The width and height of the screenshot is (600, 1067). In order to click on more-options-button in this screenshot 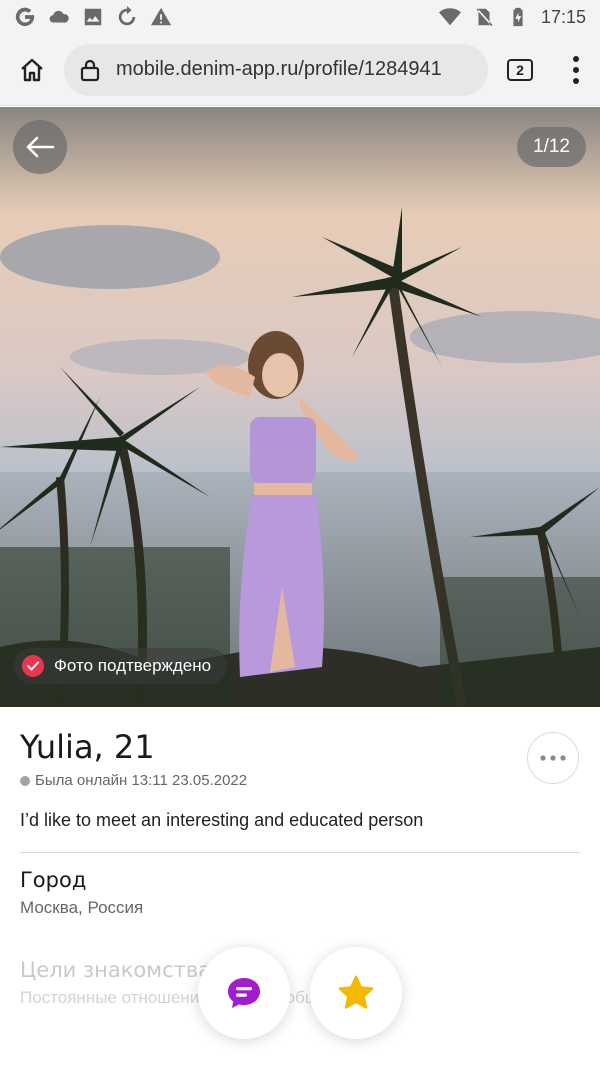, I will do `click(553, 758)`.